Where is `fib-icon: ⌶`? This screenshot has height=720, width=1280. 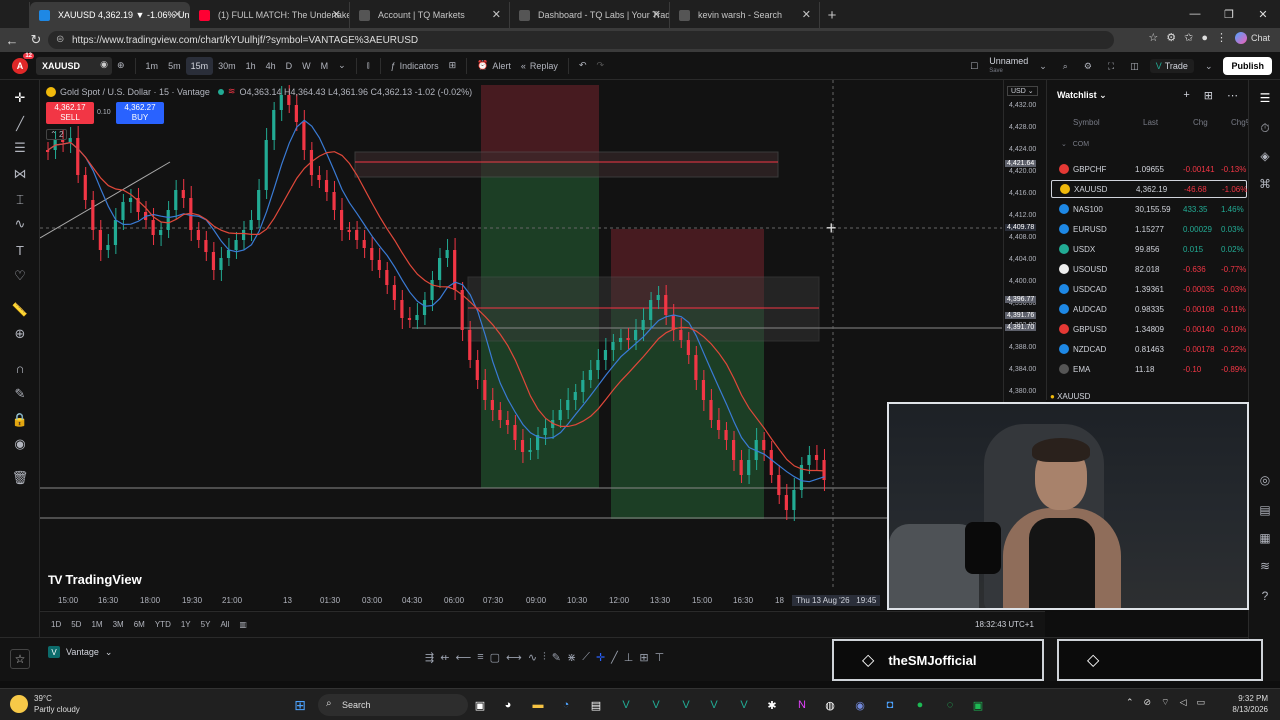 fib-icon: ⌶ is located at coordinates (20, 200).